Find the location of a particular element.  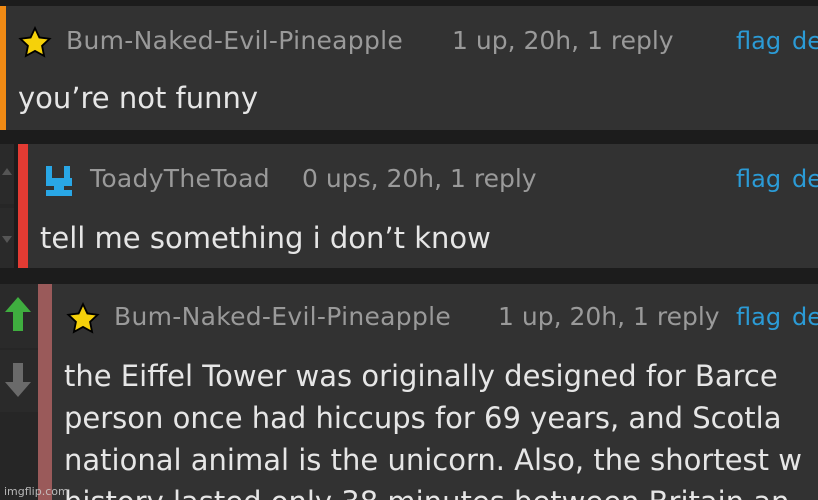

comment-meta: 0 ups, 20h, 1 reply is located at coordinates (419, 178).